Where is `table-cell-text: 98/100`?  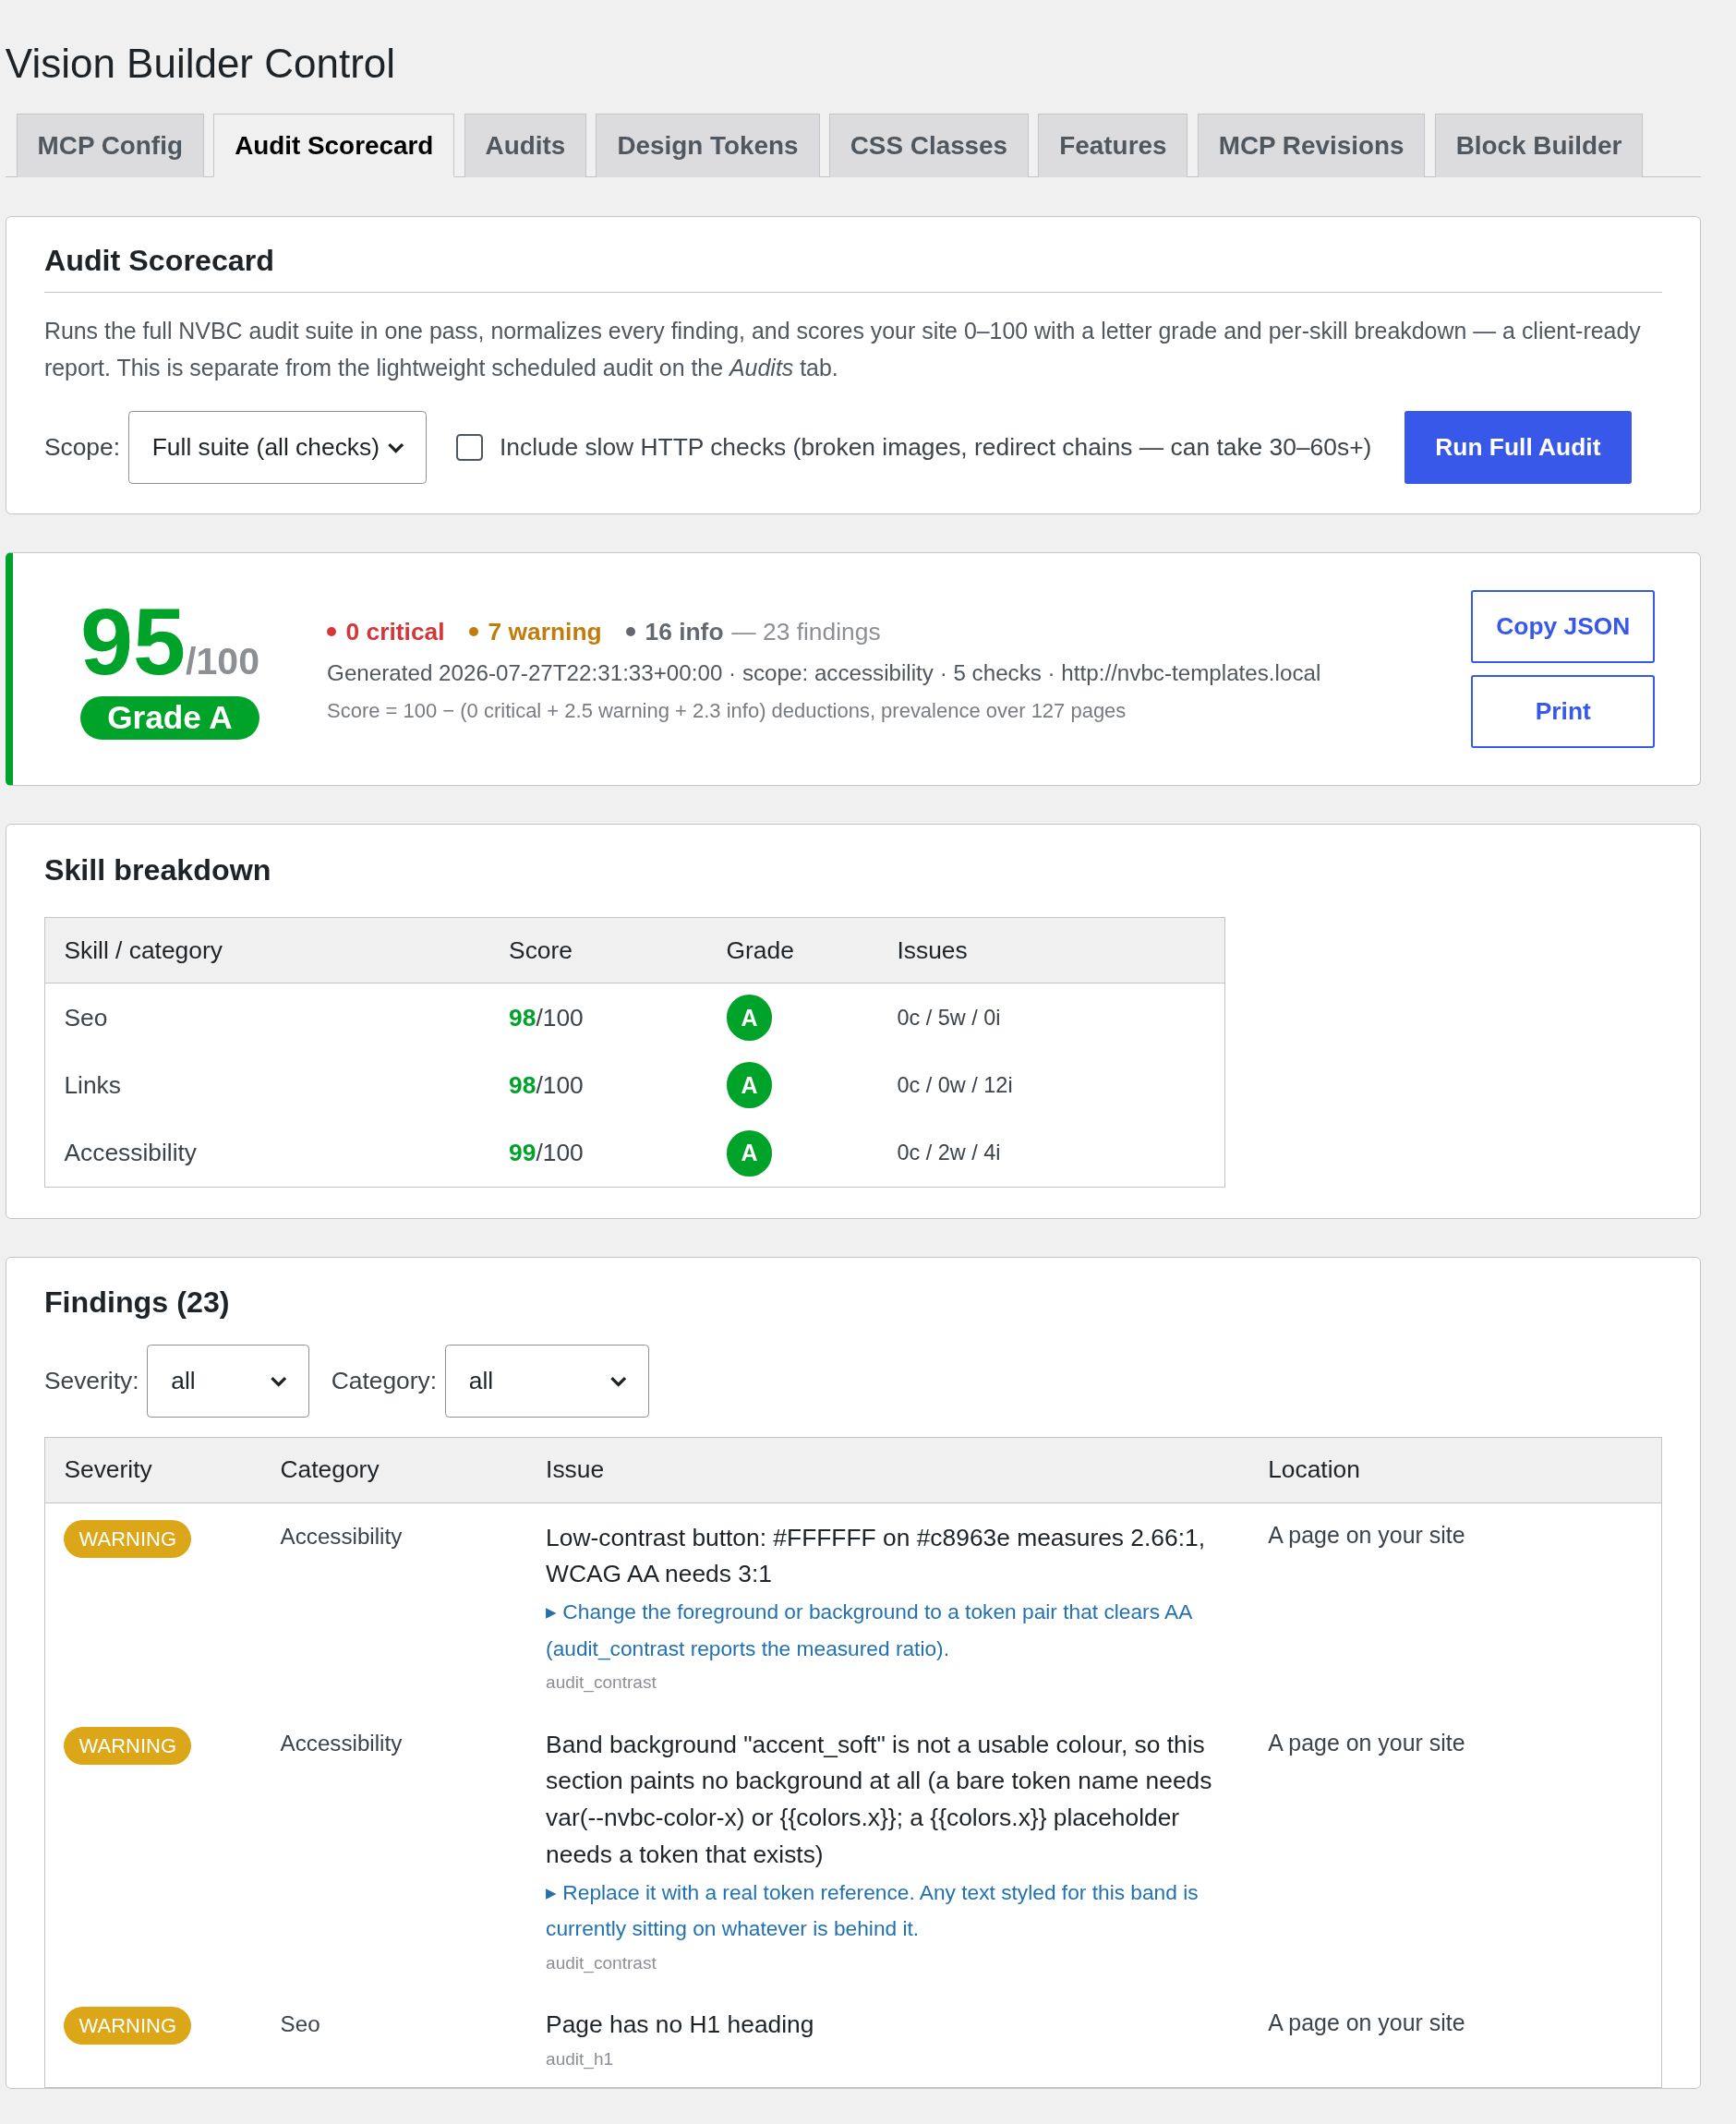
table-cell-text: 98/100 is located at coordinates (546, 1085).